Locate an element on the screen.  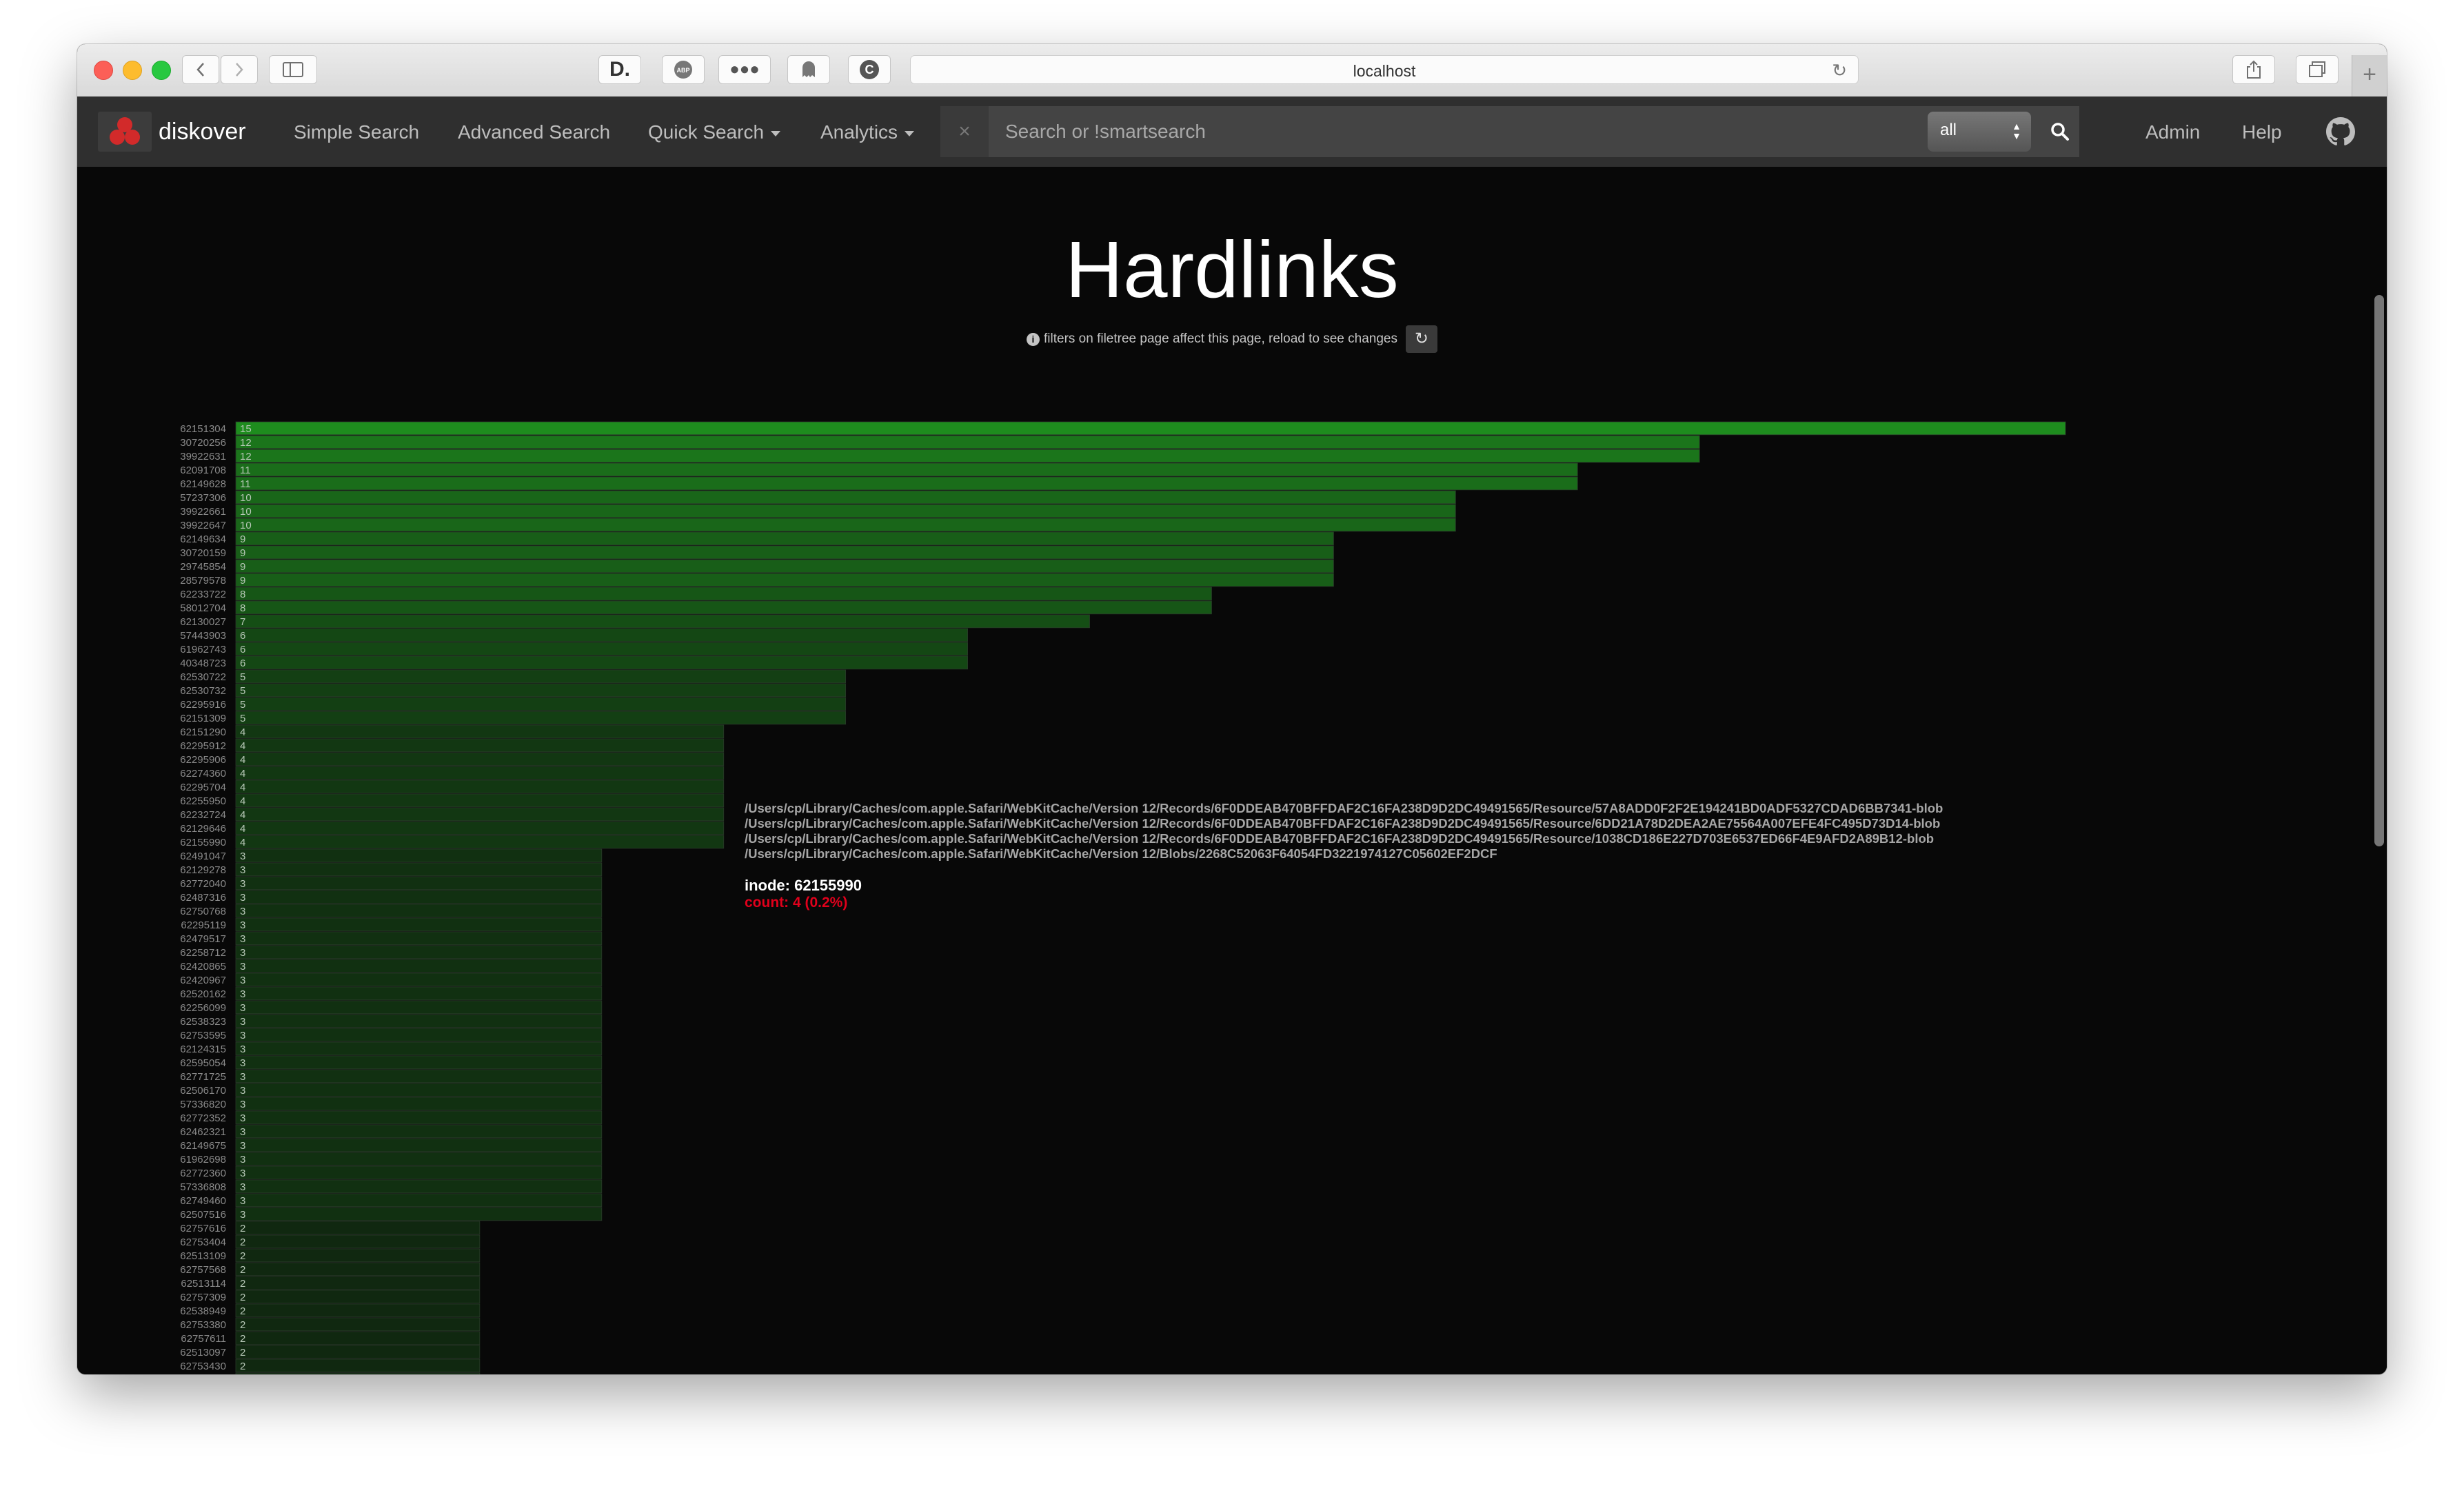
github-link is located at coordinates (2340, 133).